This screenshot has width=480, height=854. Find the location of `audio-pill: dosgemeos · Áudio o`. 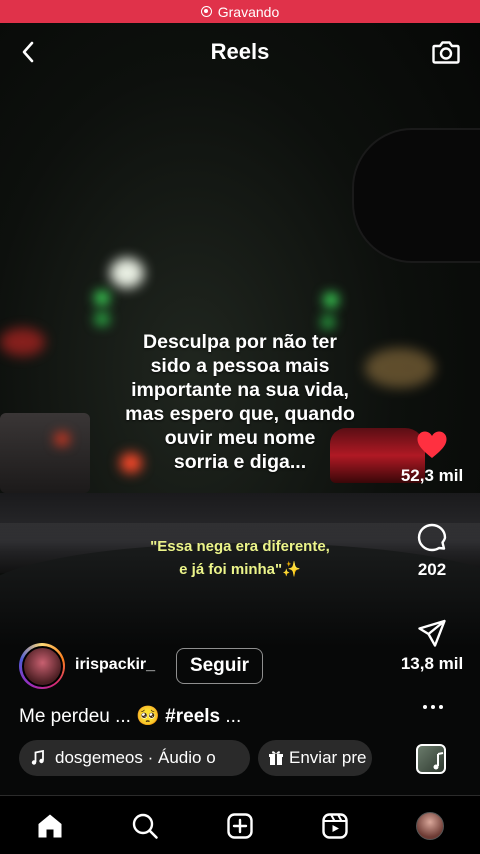

audio-pill: dosgemeos · Áudio o is located at coordinates (134, 758).